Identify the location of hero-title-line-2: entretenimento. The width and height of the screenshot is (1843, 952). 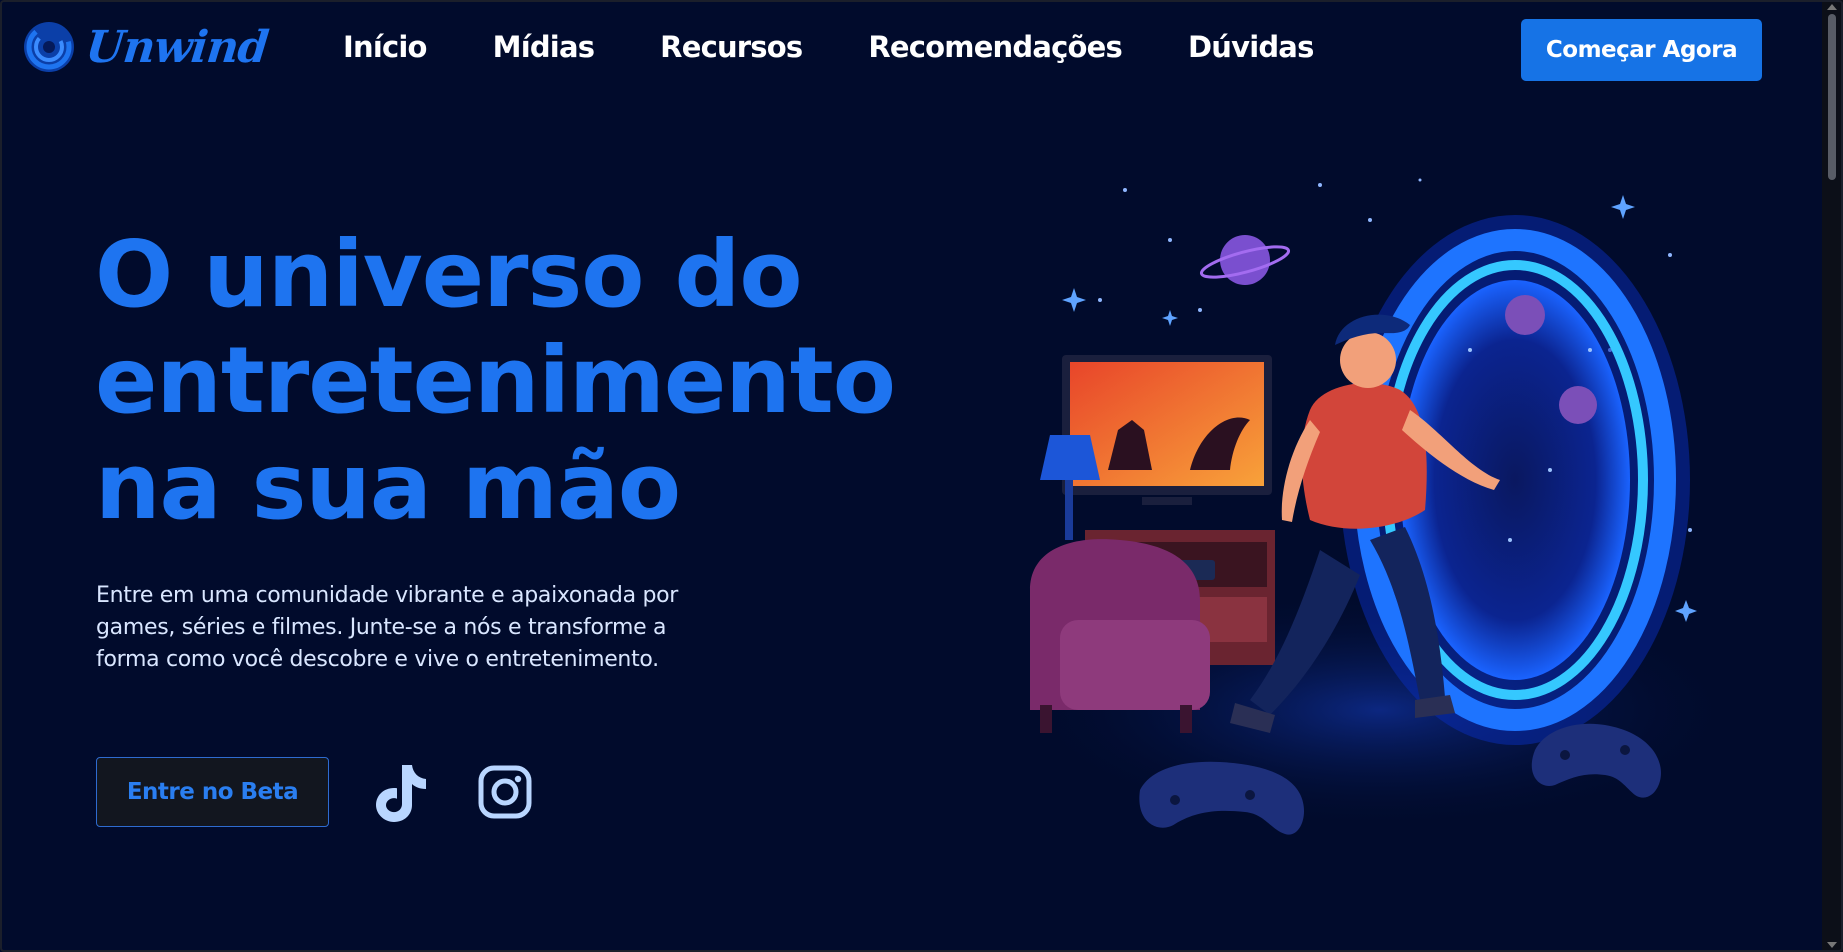
(495, 380).